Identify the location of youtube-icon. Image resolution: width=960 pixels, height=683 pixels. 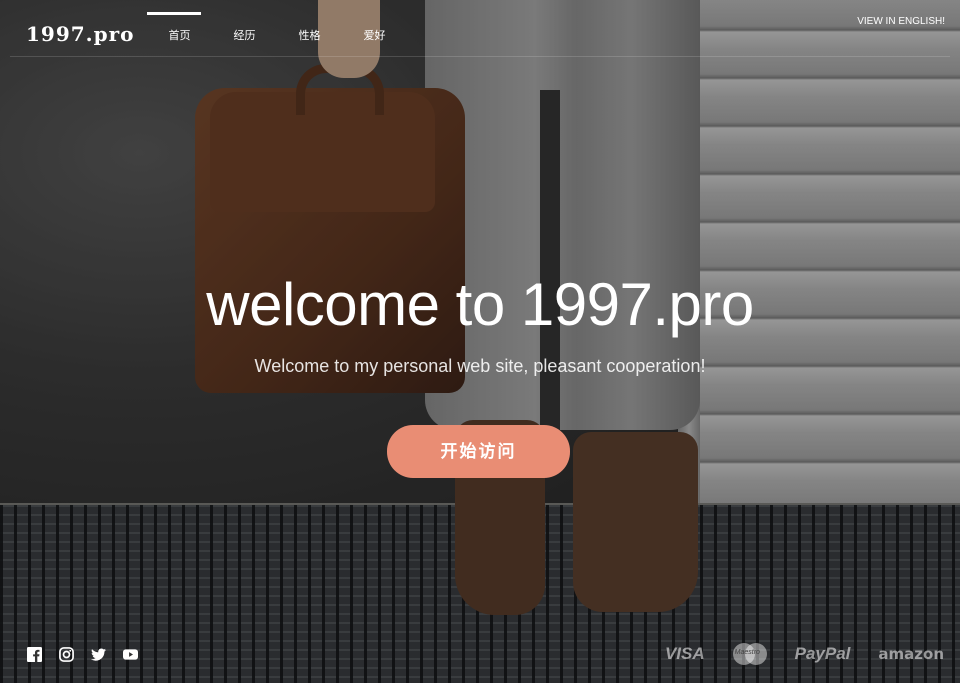
(130, 654).